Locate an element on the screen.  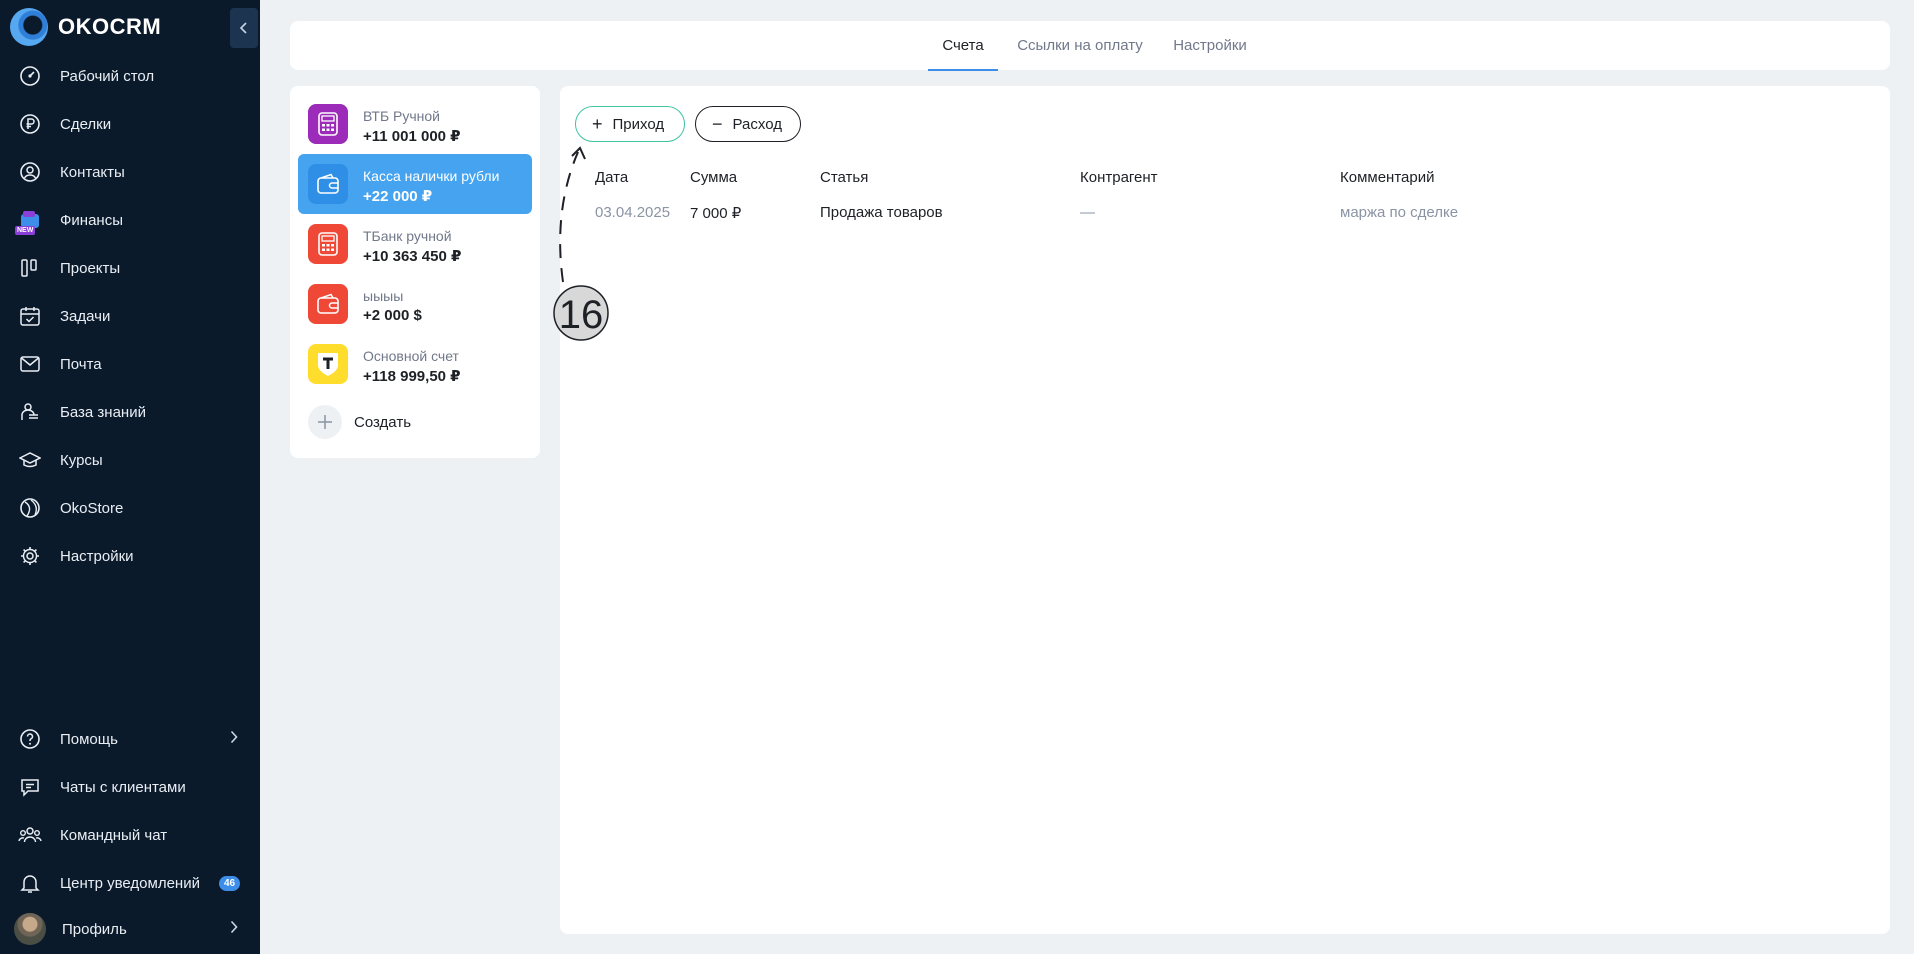
knowledge-icon is located at coordinates (30, 412).